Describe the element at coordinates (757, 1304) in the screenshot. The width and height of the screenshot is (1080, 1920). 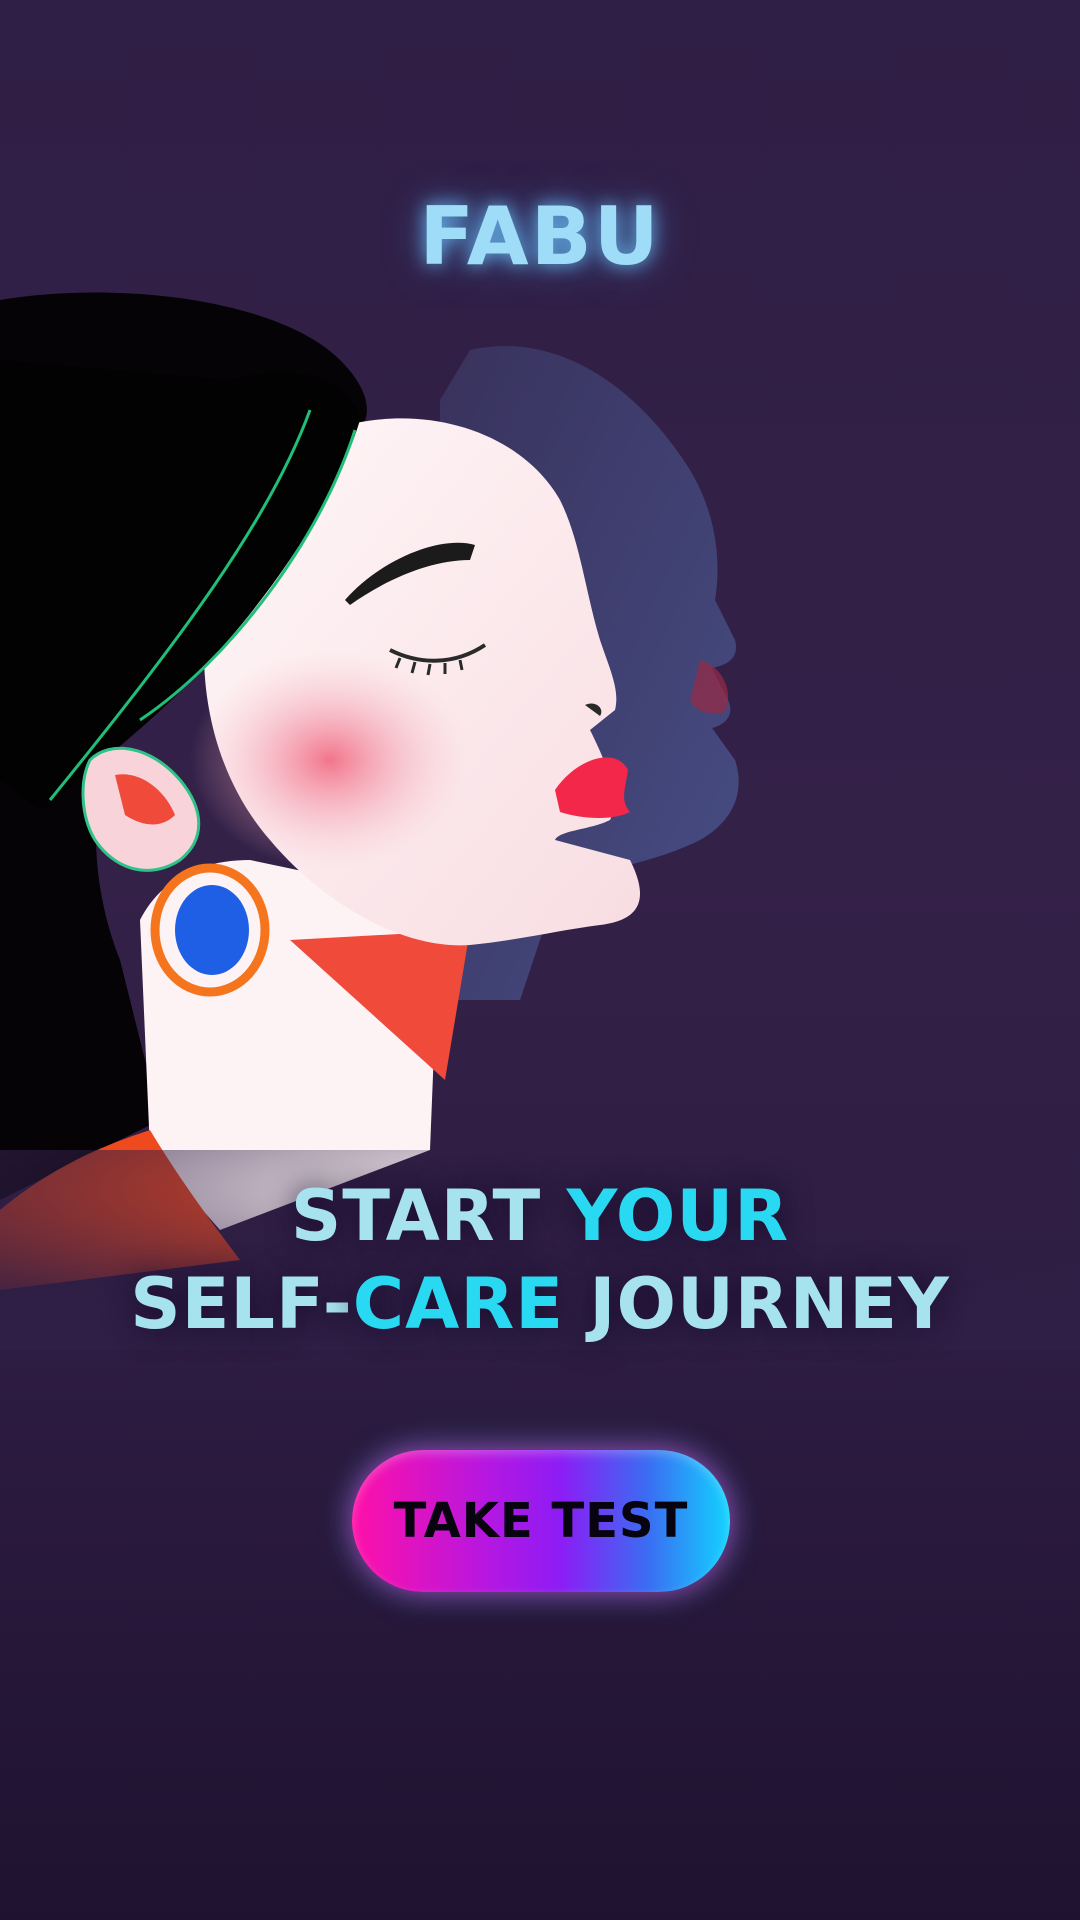
I see `headline-text: JOURNEY` at that location.